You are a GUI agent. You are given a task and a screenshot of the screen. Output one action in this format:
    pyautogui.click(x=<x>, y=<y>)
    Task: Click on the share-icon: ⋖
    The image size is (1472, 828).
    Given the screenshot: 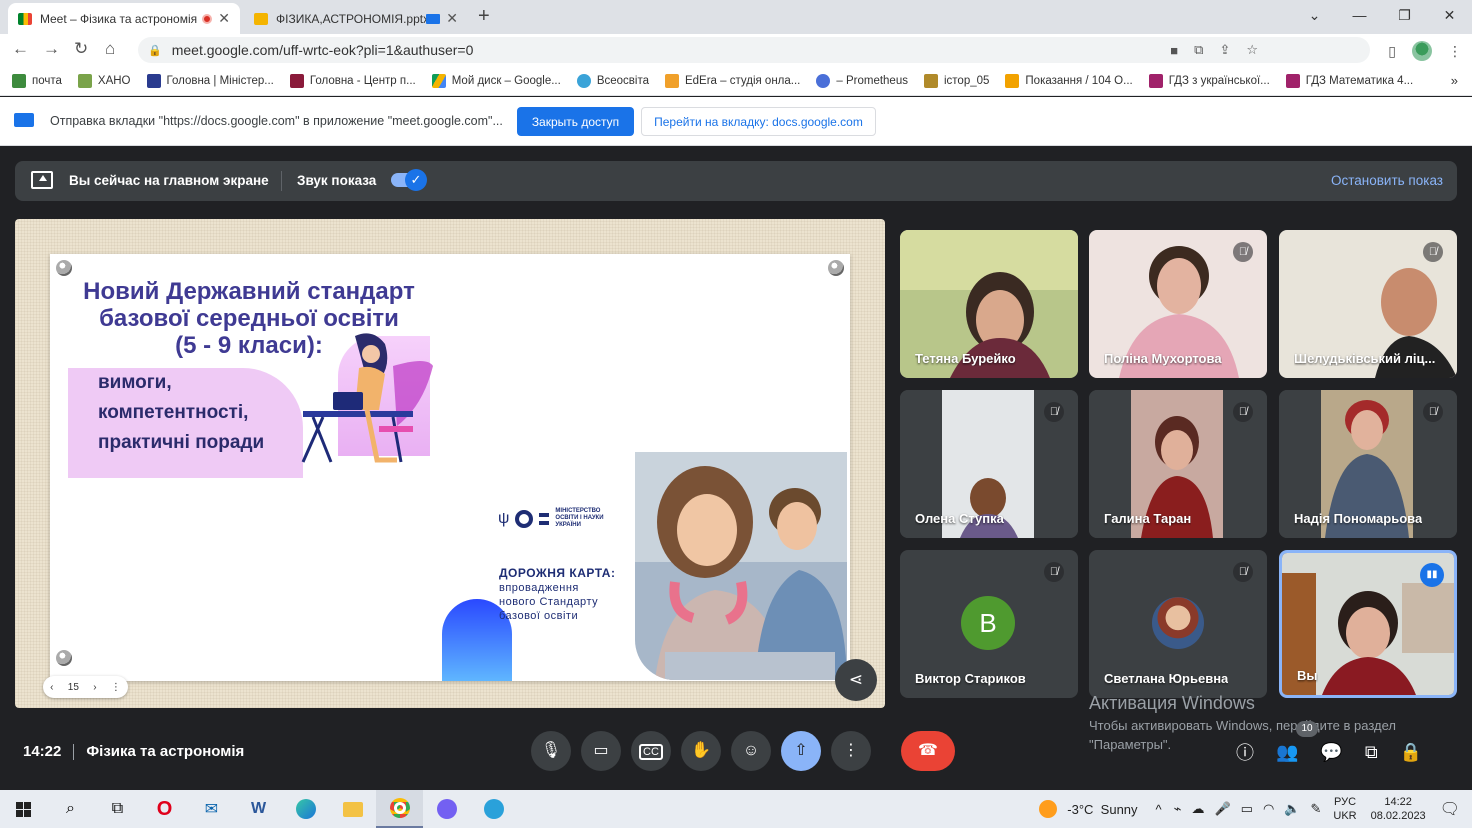 What is the action you would take?
    pyautogui.click(x=856, y=680)
    